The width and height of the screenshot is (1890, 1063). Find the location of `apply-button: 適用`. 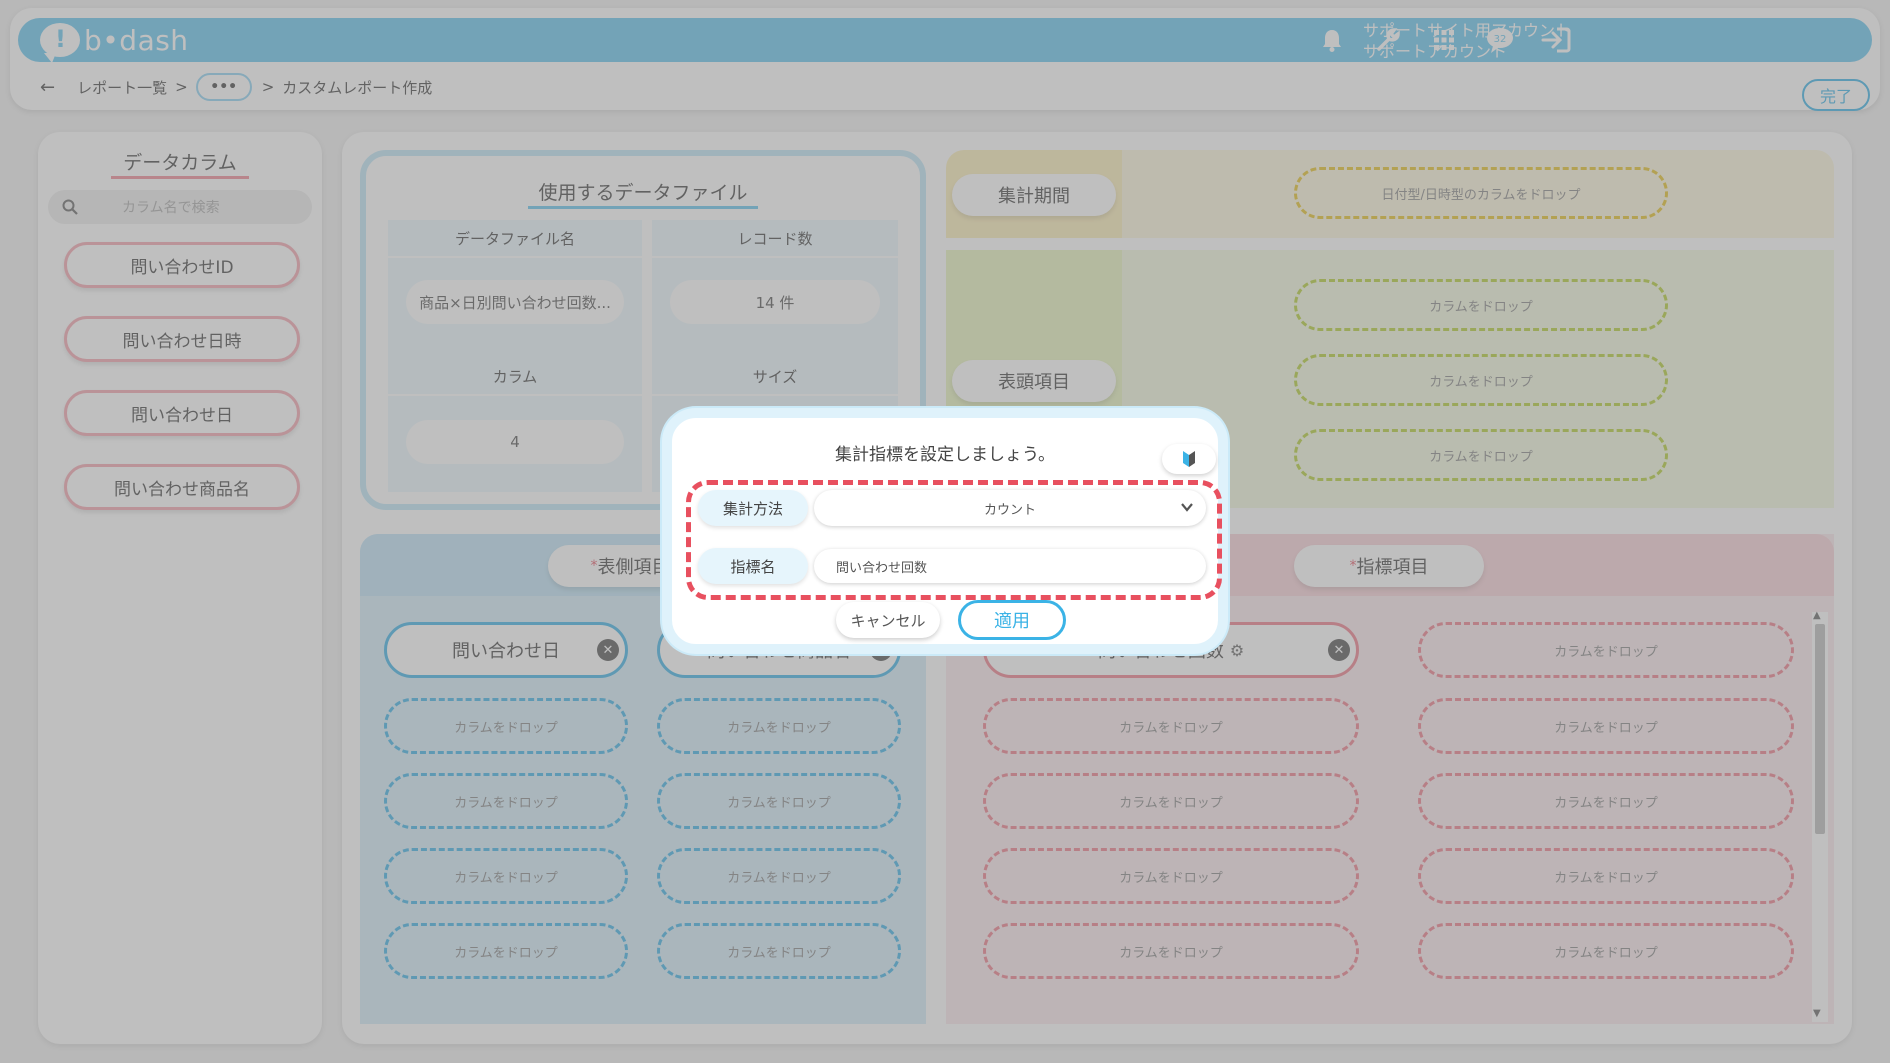

apply-button: 適用 is located at coordinates (1012, 620).